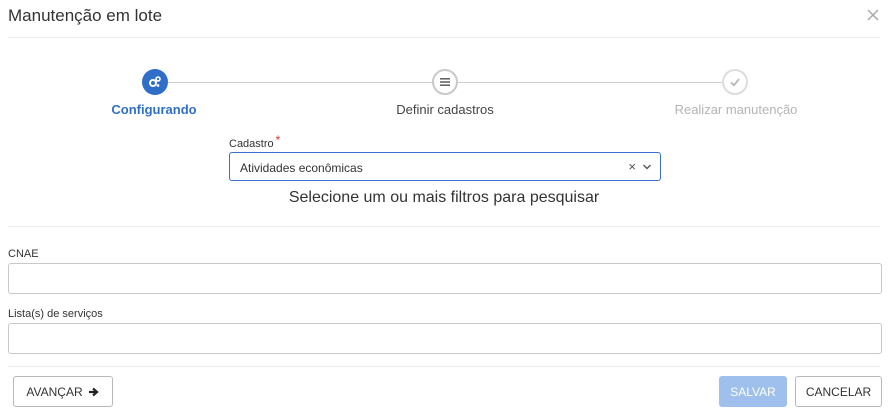 The height and width of the screenshot is (412, 888). Describe the element at coordinates (873, 15) in the screenshot. I see `close-icon` at that location.